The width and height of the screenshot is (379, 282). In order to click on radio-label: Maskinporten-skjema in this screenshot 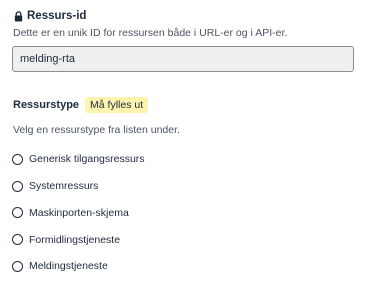, I will do `click(79, 212)`.